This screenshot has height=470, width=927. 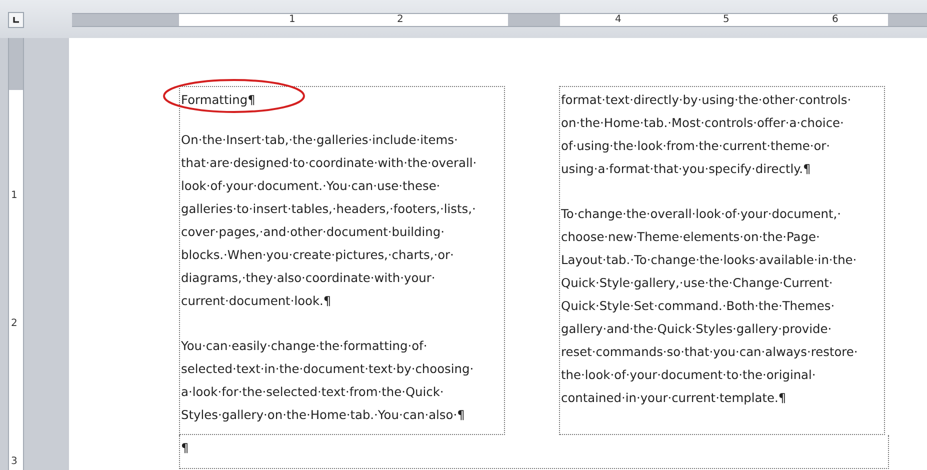 I want to click on left-tab-icon, so click(x=16, y=20).